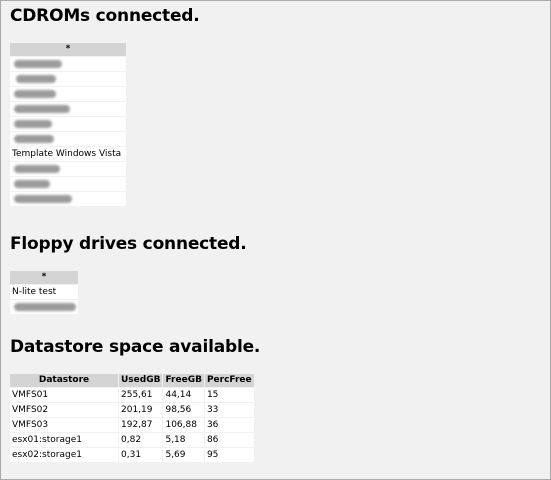 This screenshot has height=480, width=551. I want to click on used-gb-cell: 192,87, so click(141, 425).